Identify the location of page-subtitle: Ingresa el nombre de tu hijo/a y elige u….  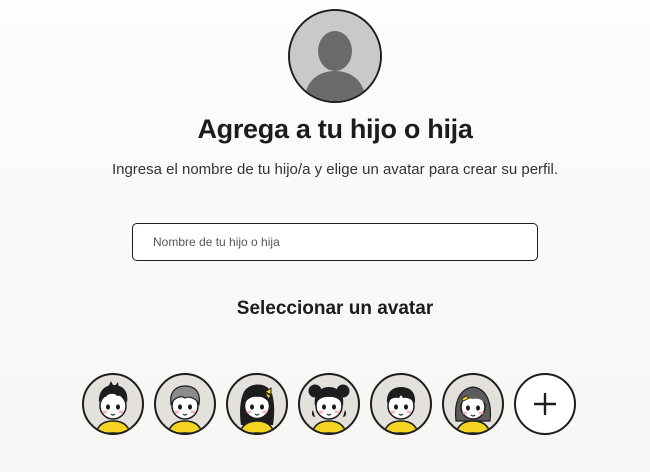
(335, 169).